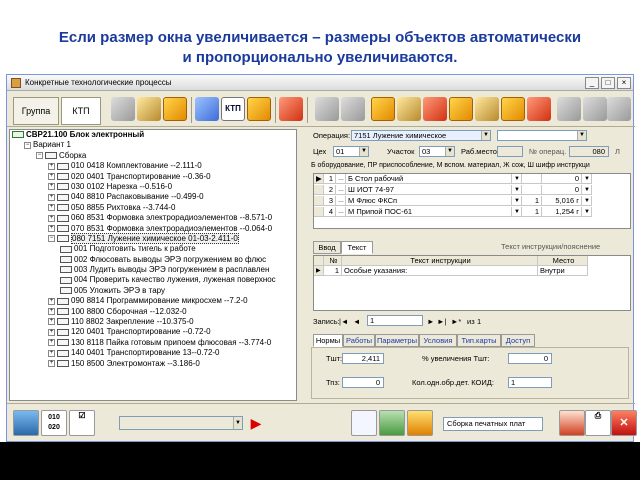  What do you see at coordinates (392, 423) in the screenshot?
I see `arrows-icon` at bounding box center [392, 423].